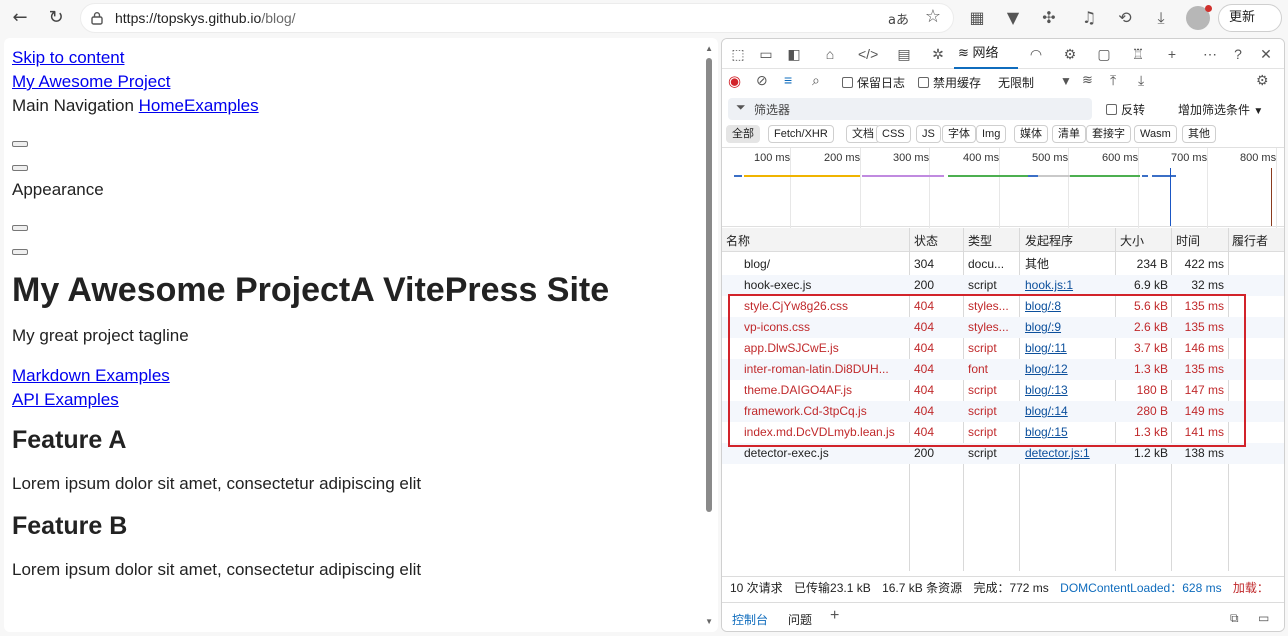  Describe the element at coordinates (1188, 243) in the screenshot. I see `column-header: 时间` at that location.